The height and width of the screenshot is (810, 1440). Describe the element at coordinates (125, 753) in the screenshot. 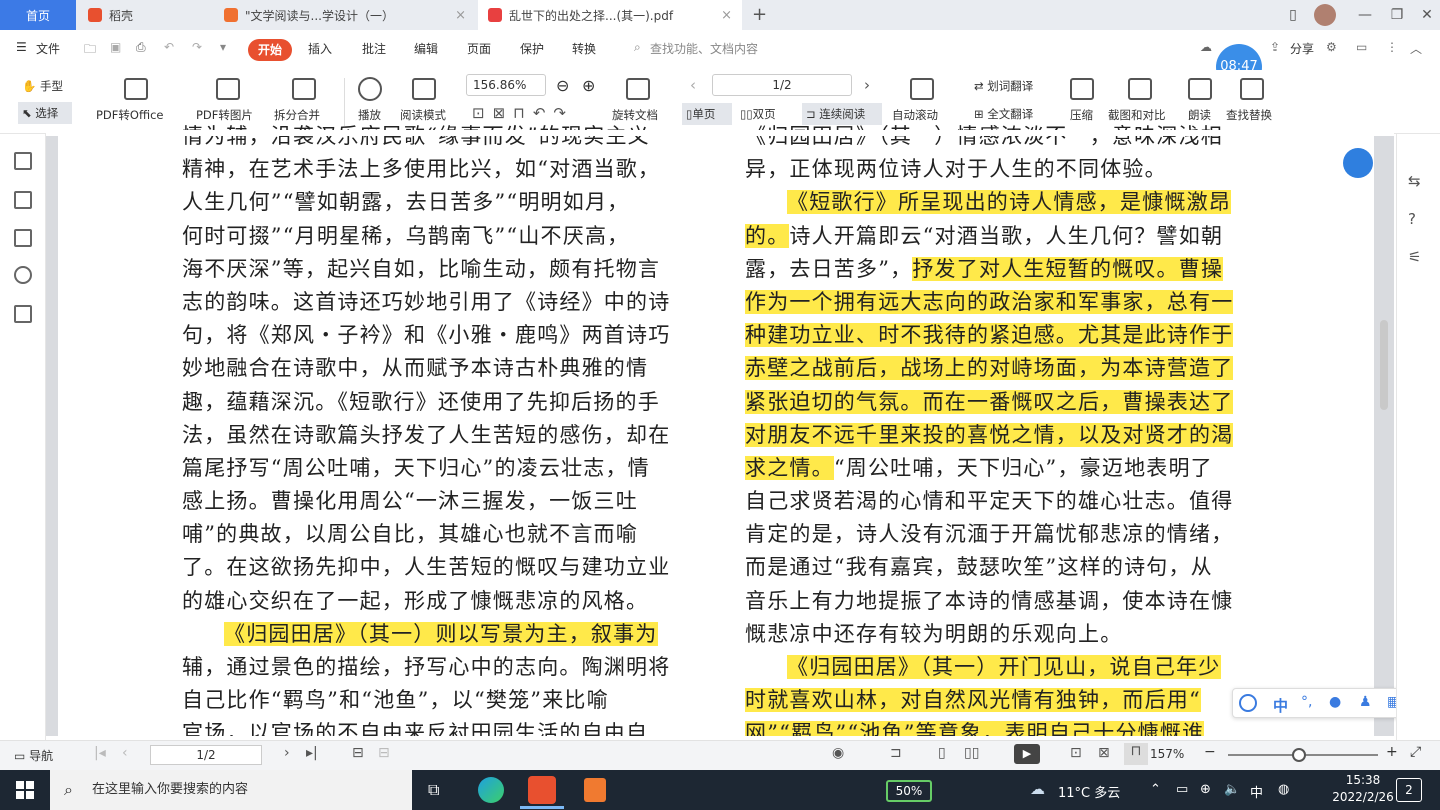

I see `prev-page-status-icon: ‹` at that location.